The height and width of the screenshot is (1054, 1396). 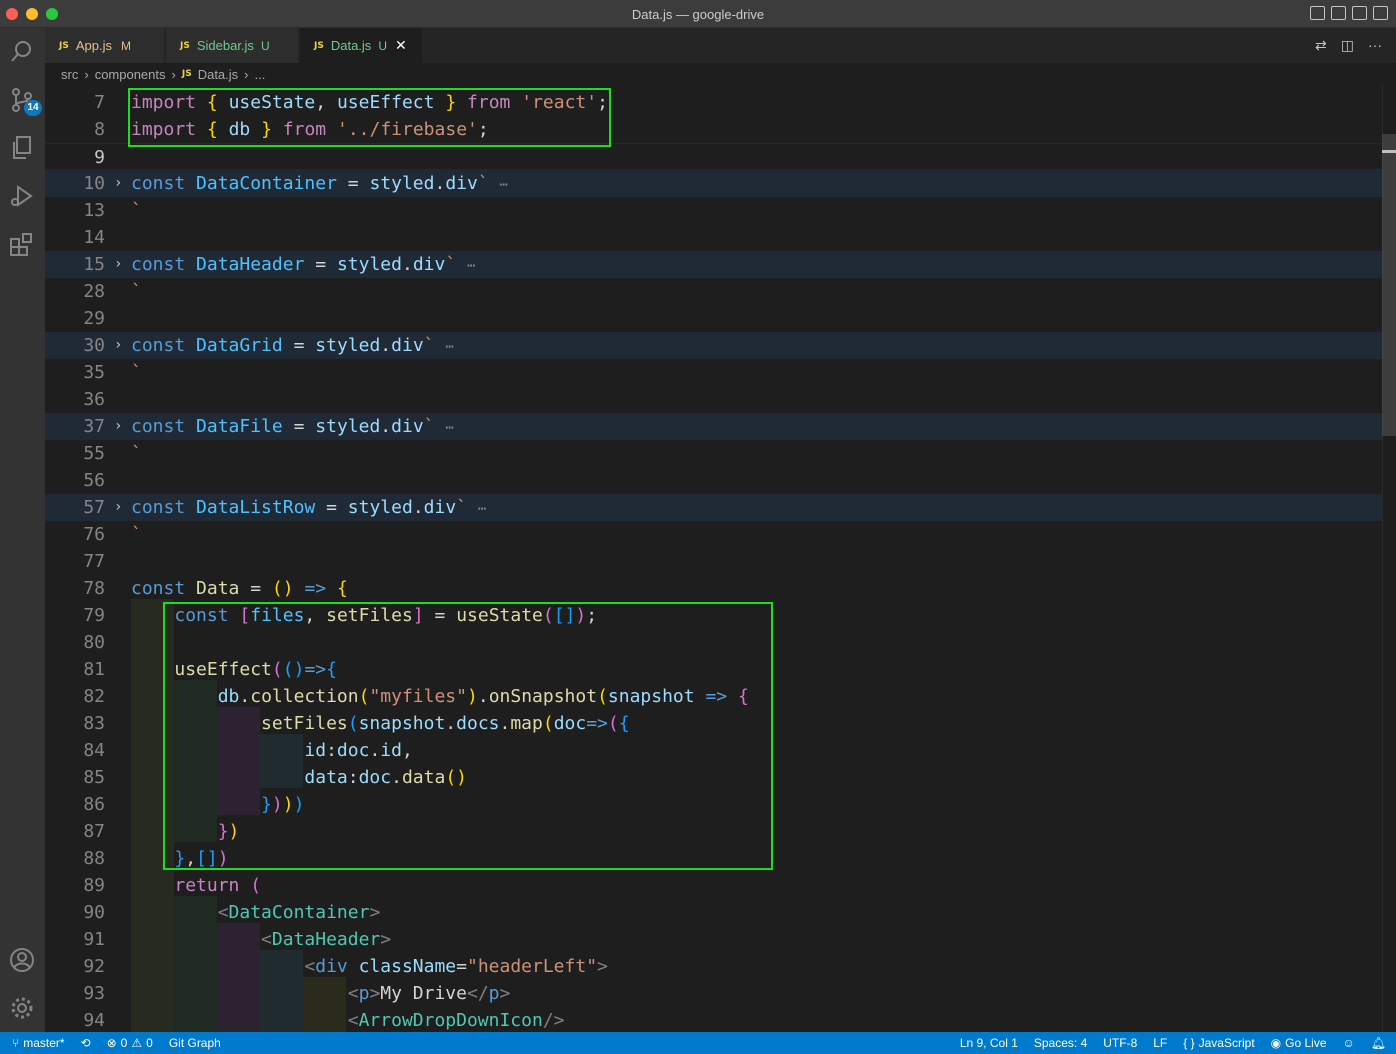 What do you see at coordinates (324, 1020) in the screenshot?
I see `code-line: 94 <ArrowDropDownIcon/>` at bounding box center [324, 1020].